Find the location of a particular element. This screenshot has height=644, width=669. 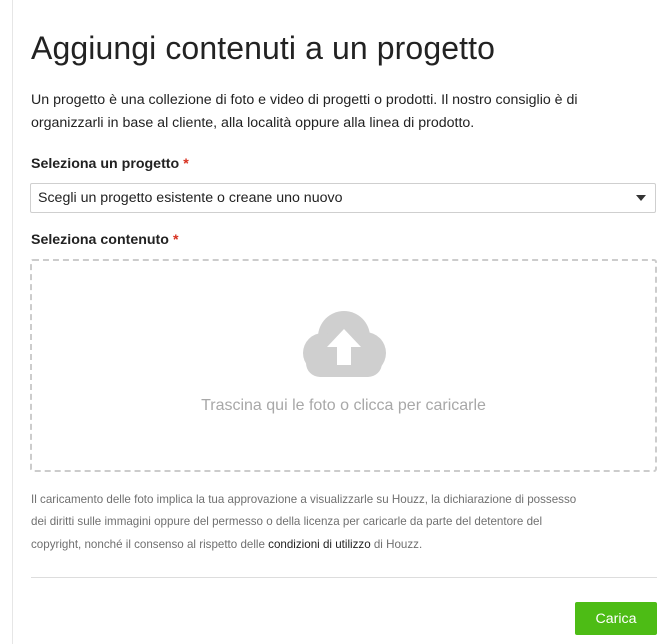

cloud-upload-icon is located at coordinates (344, 344).